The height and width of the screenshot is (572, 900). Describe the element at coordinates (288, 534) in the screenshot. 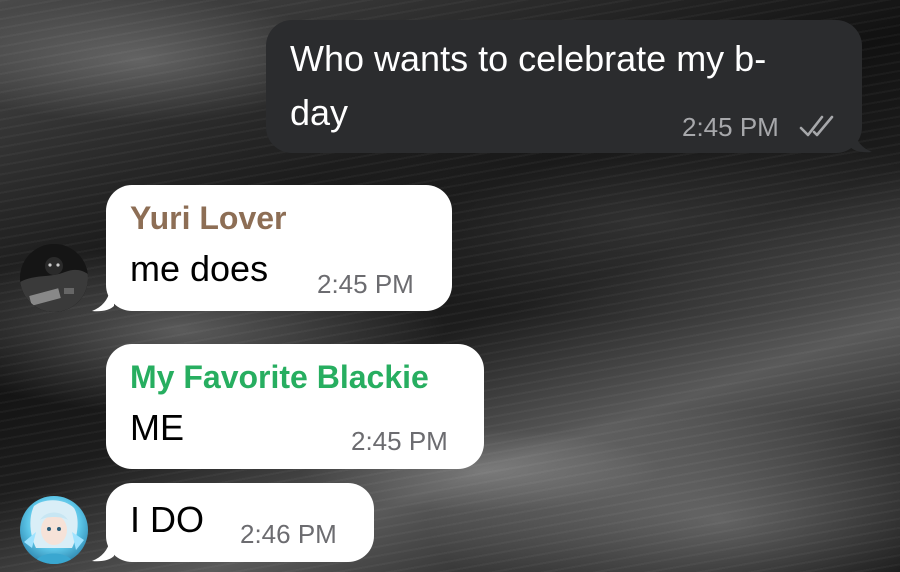

I see `message-timestamp: 2:46 PM` at that location.